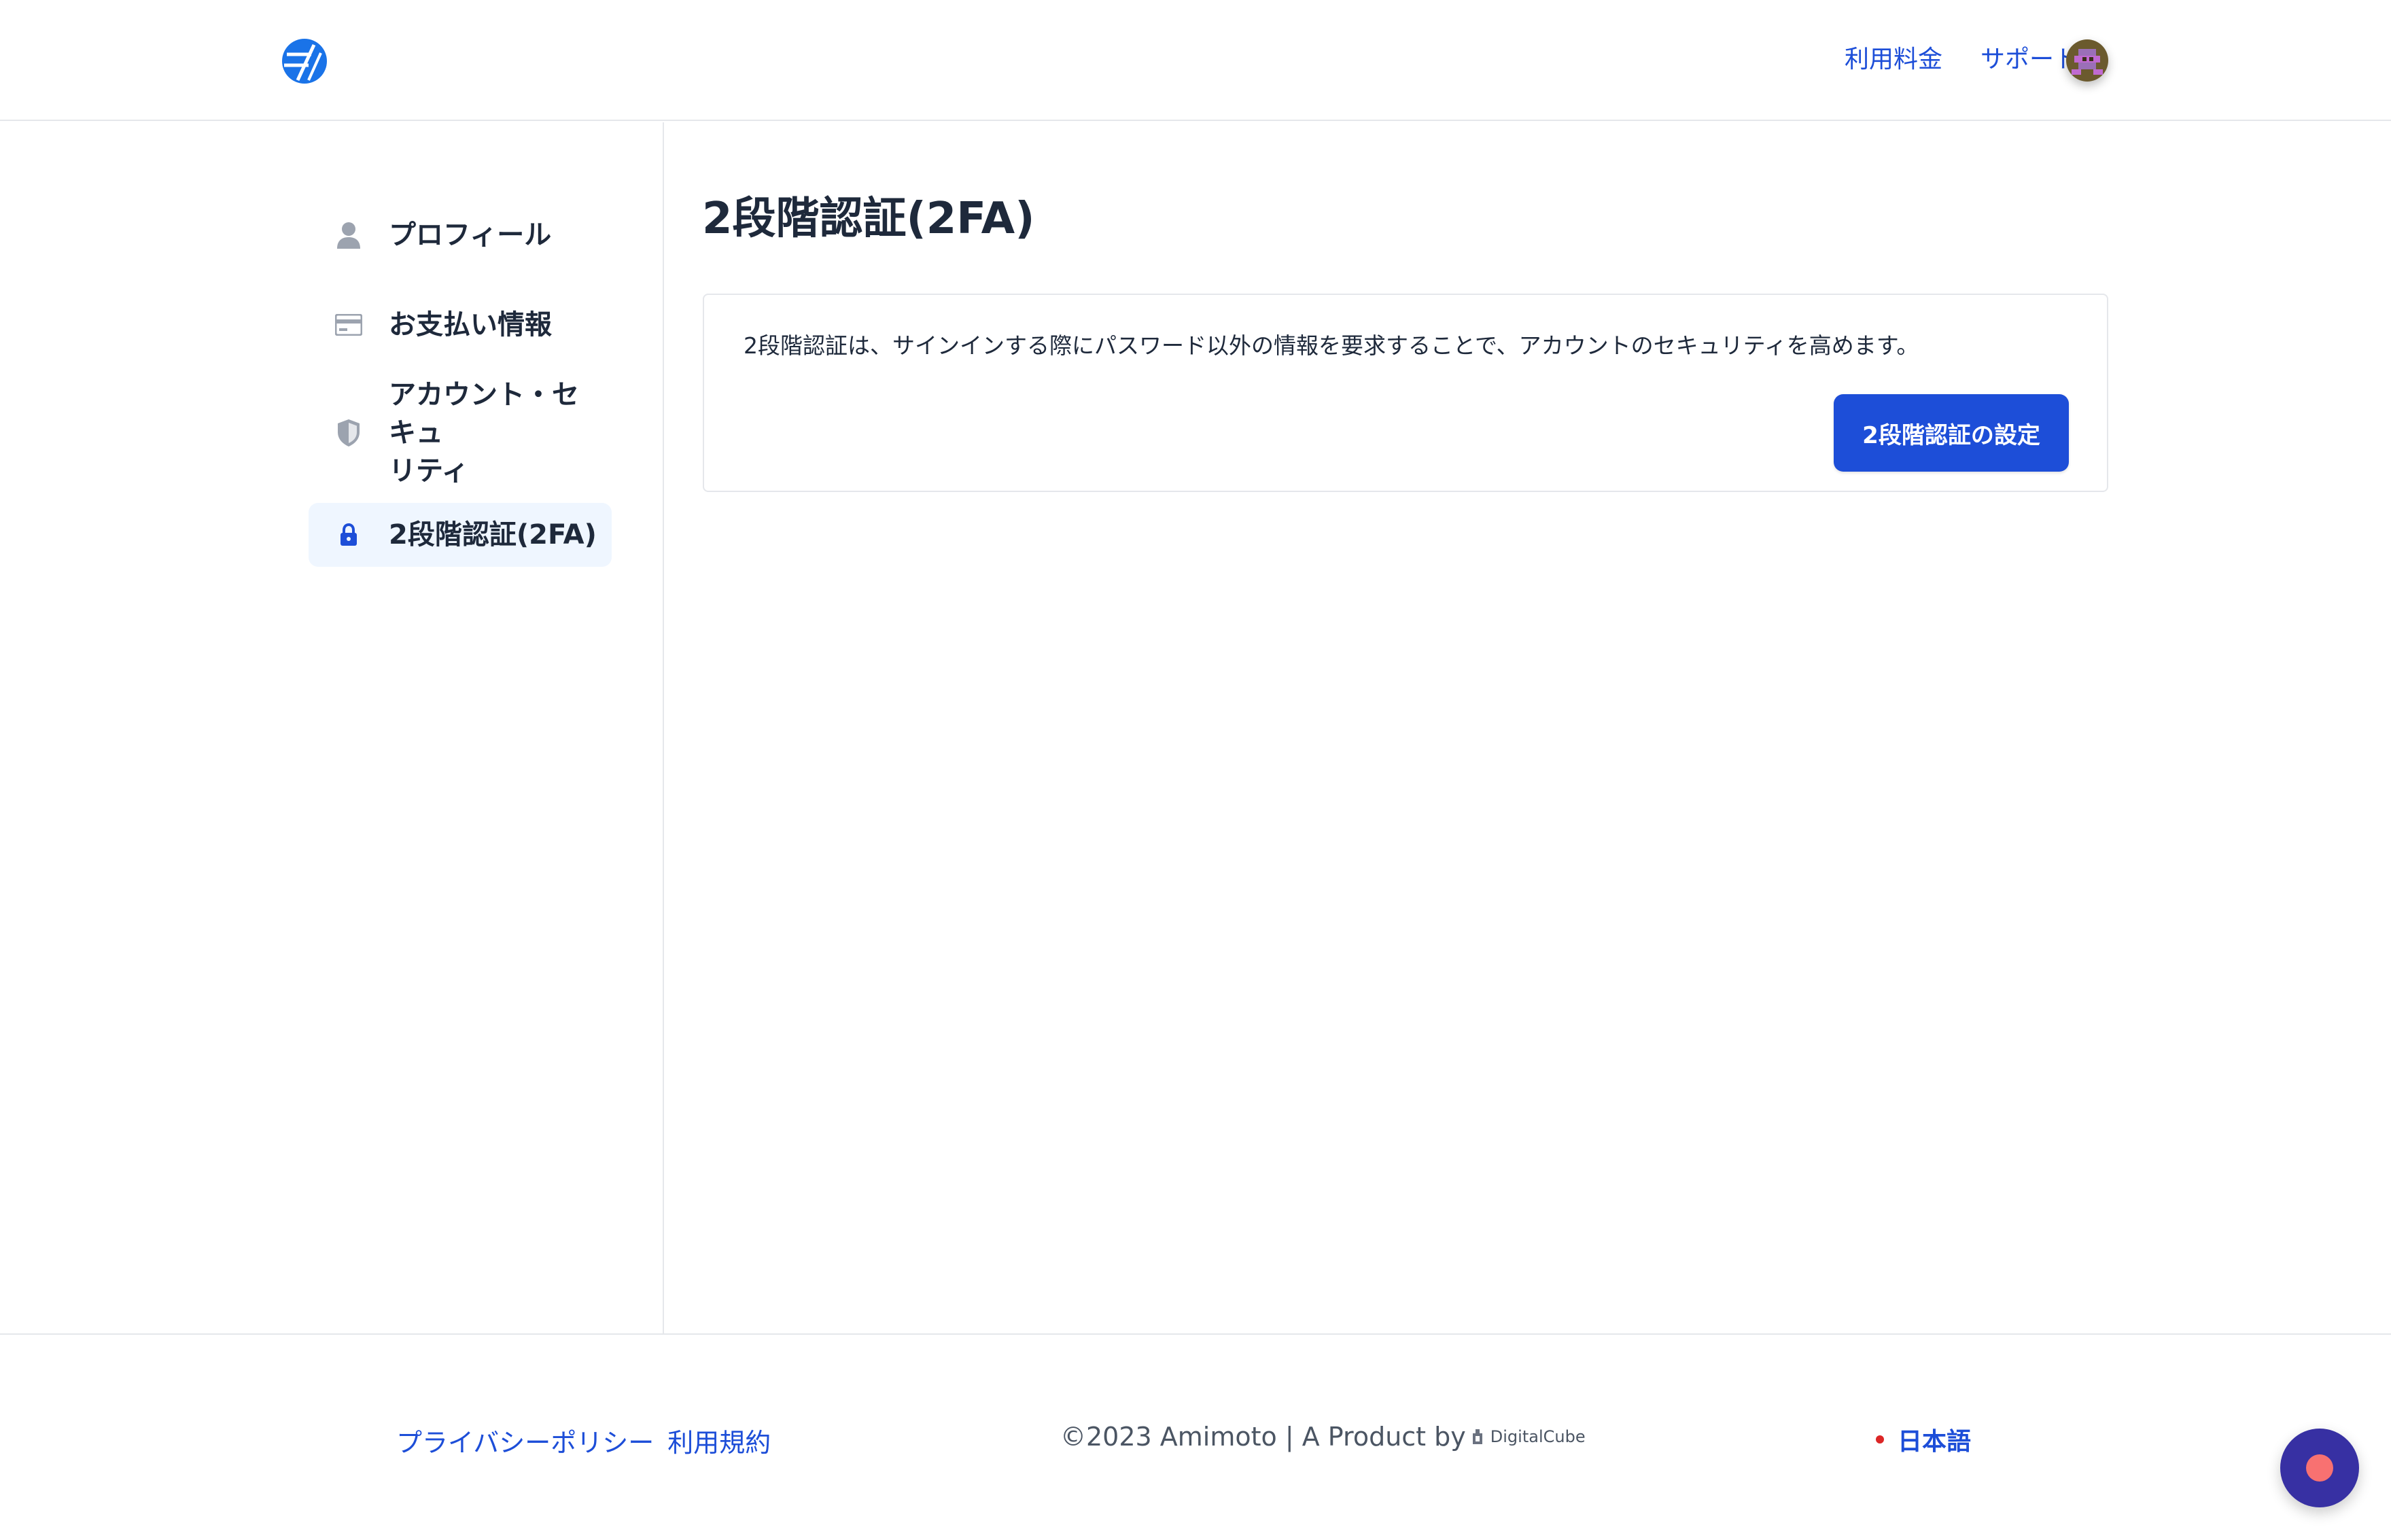 The height and width of the screenshot is (1540, 2391). I want to click on sidebar-item-label: プロフィール, so click(470, 236).